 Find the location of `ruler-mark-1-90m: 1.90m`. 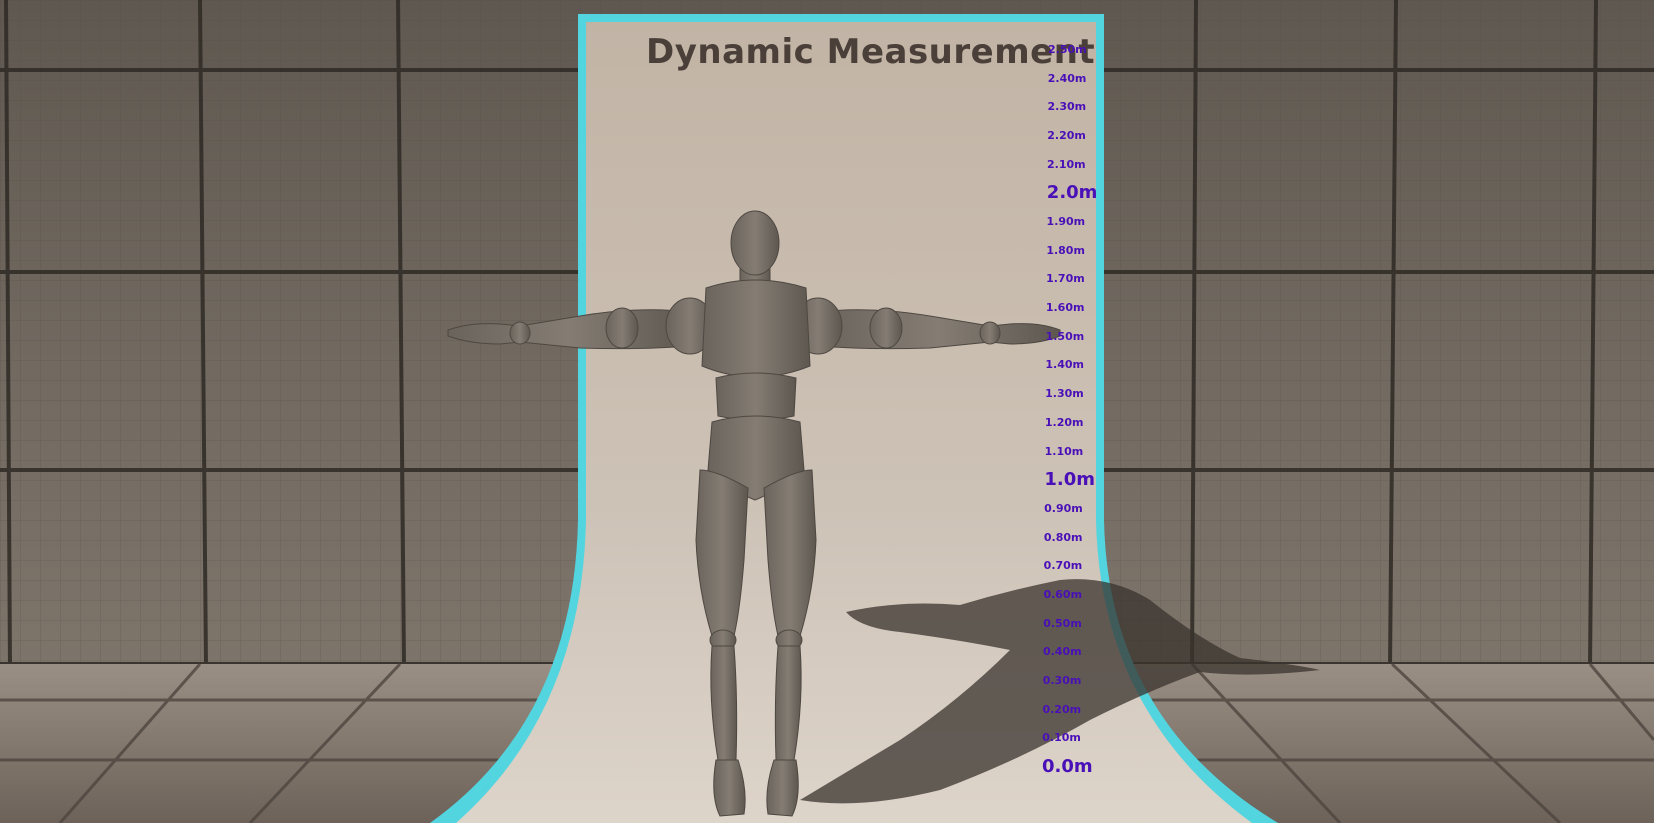

ruler-mark-1-90m: 1.90m is located at coordinates (1066, 222).